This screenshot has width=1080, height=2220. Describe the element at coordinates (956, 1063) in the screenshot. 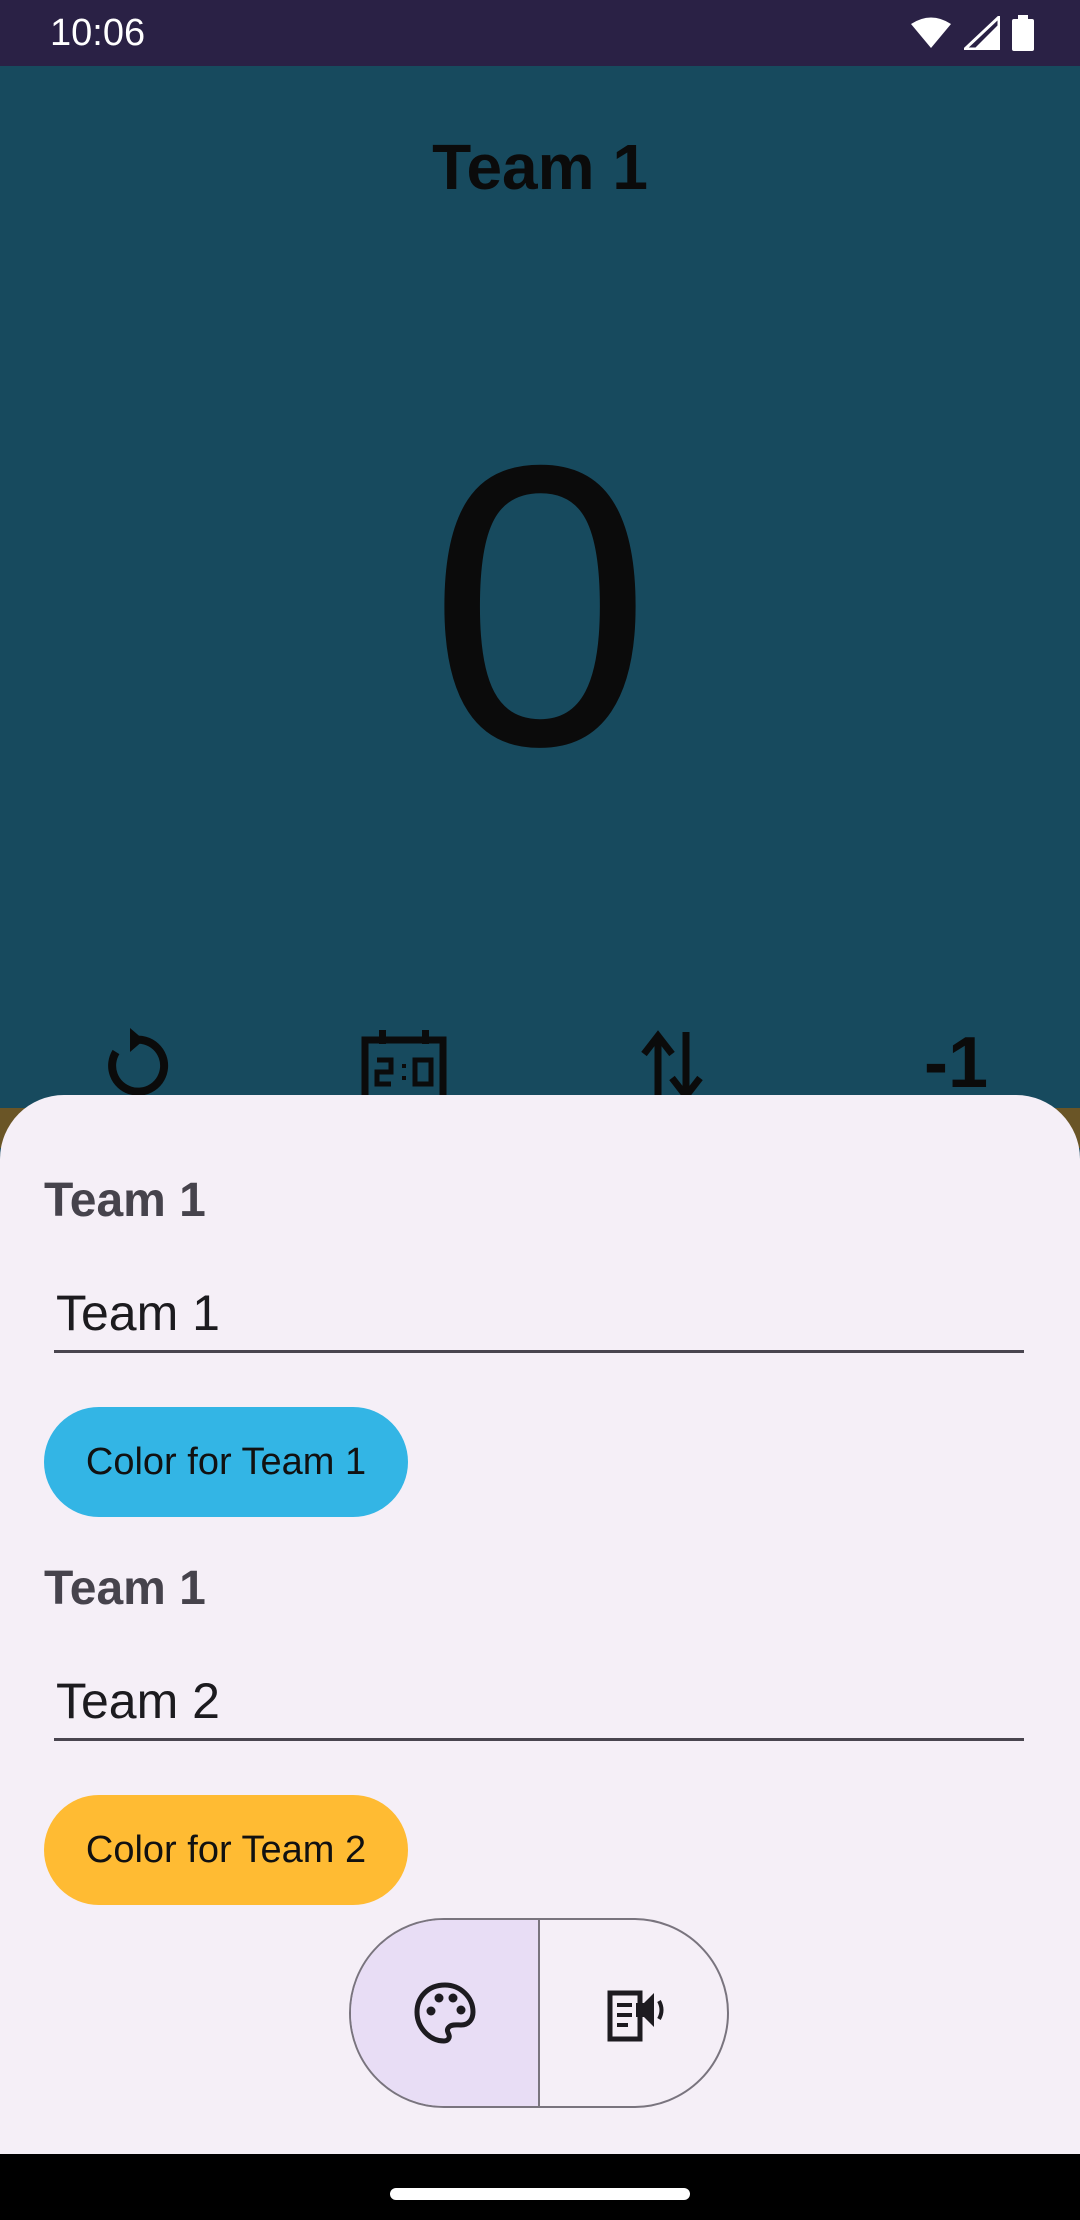

I see `minus-one-button: -1` at that location.